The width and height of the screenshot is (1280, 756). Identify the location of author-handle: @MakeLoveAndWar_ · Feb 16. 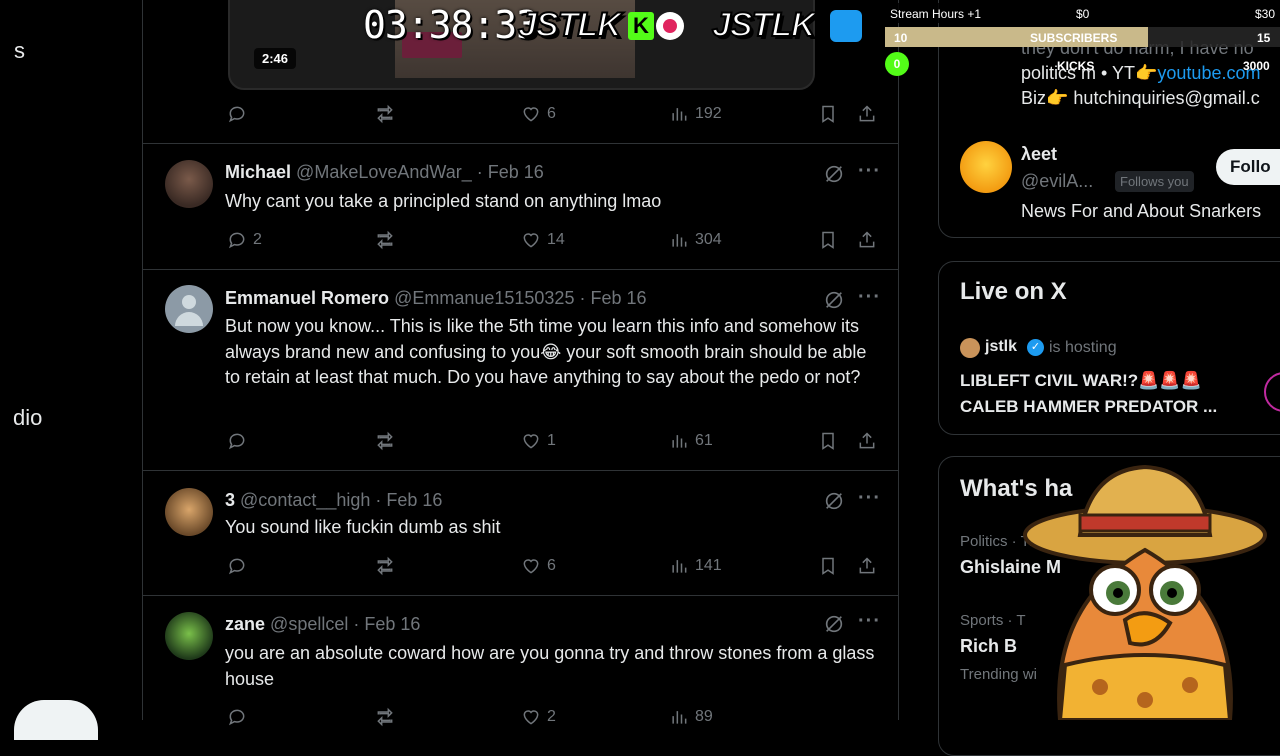
(420, 172).